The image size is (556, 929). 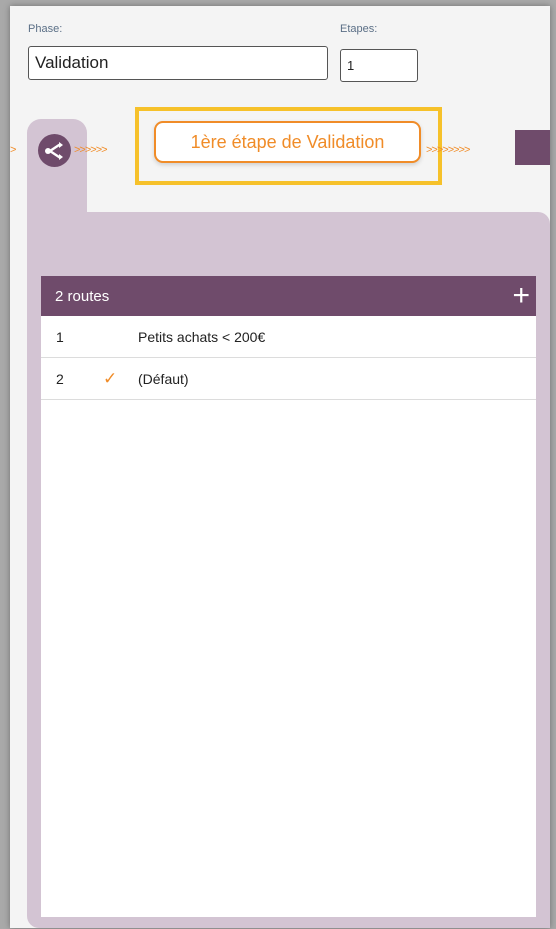 What do you see at coordinates (287, 142) in the screenshot?
I see `step-button: 1ère étape de Validation` at bounding box center [287, 142].